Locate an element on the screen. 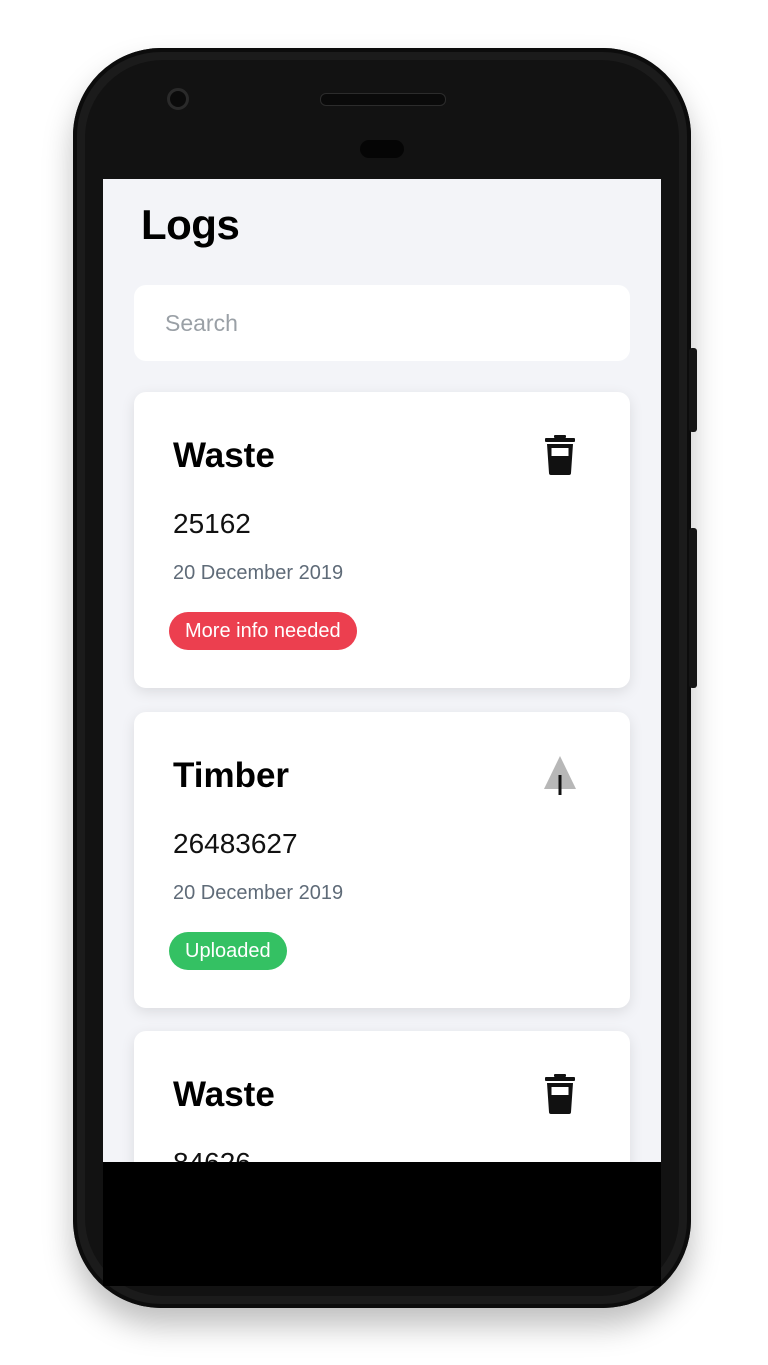  tree-icon is located at coordinates (560, 775).